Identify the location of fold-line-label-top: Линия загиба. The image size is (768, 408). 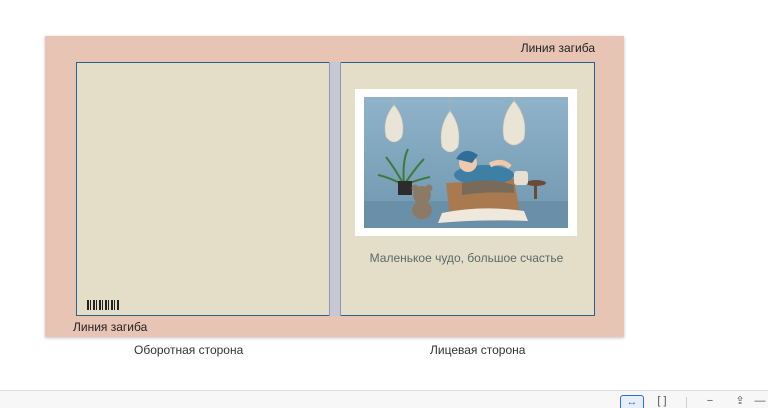
(557, 48).